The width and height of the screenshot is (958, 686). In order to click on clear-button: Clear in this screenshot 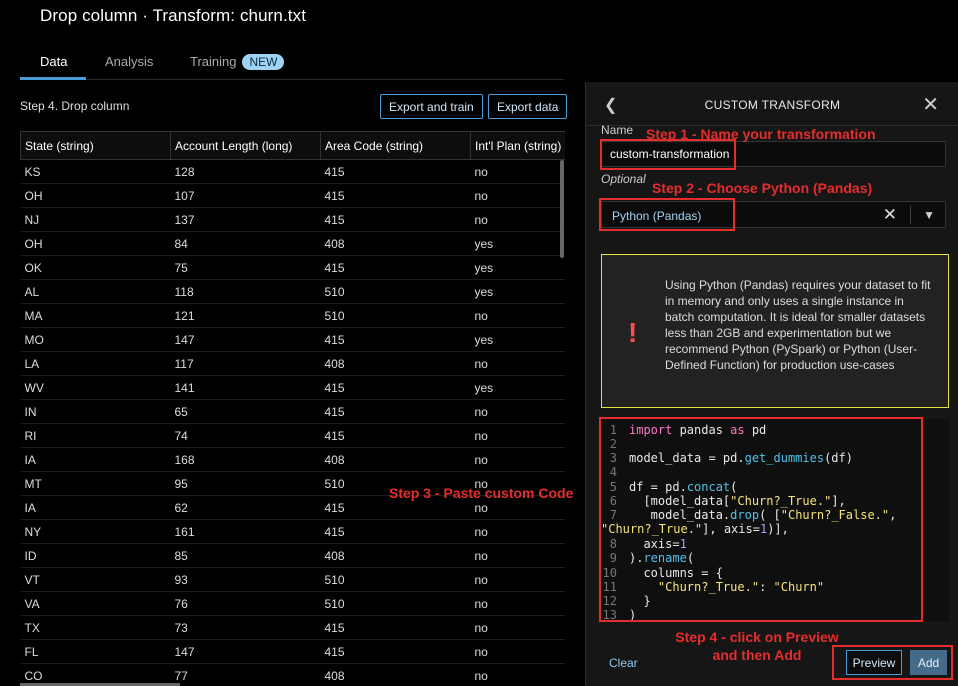, I will do `click(623, 663)`.